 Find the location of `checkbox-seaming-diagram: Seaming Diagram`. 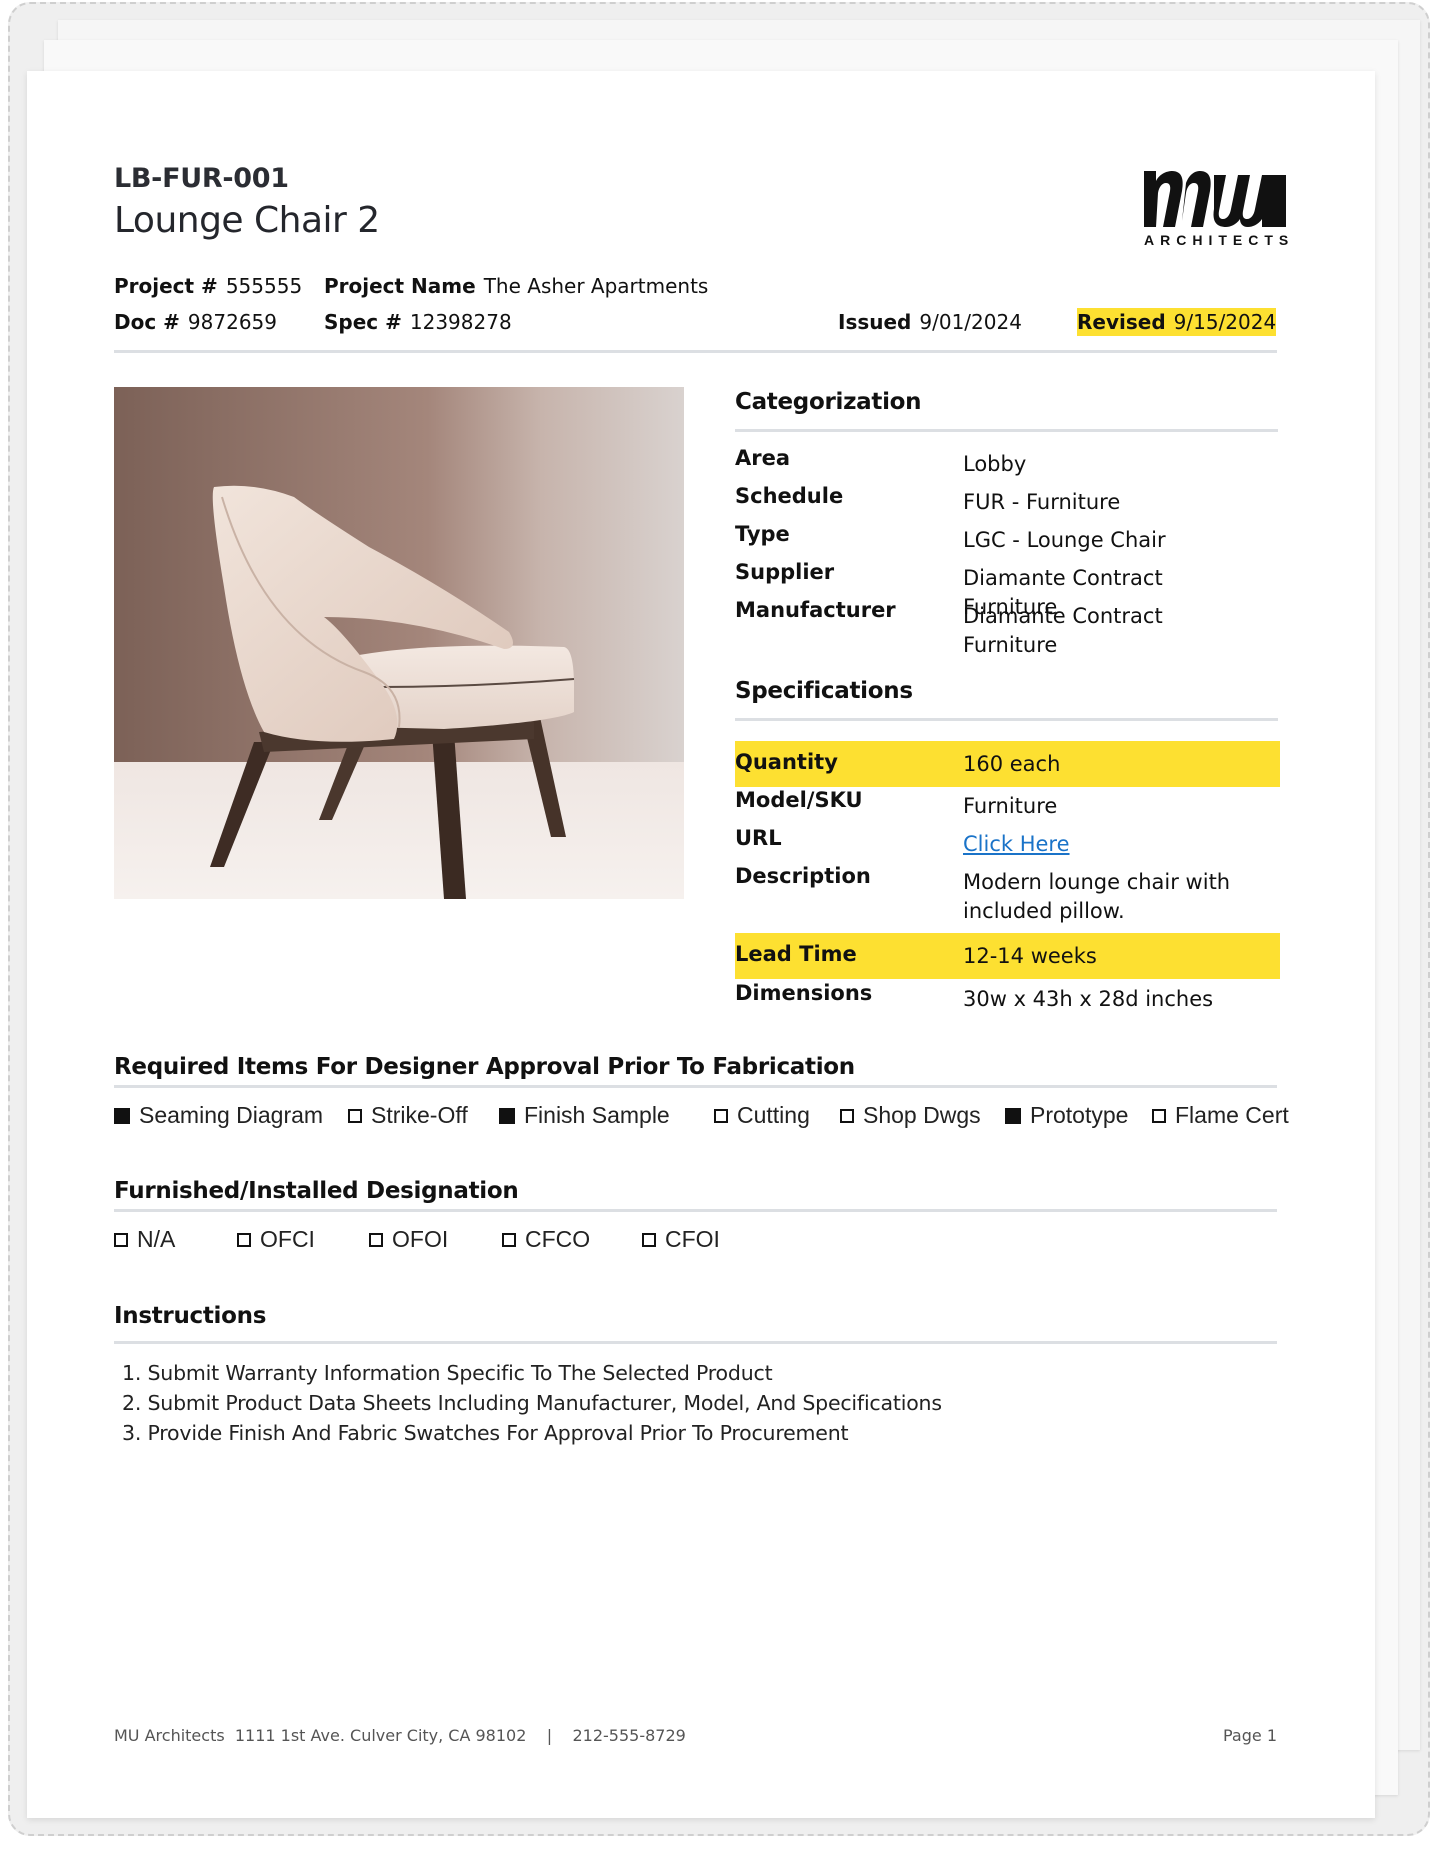

checkbox-seaming-diagram: Seaming Diagram is located at coordinates (218, 1115).